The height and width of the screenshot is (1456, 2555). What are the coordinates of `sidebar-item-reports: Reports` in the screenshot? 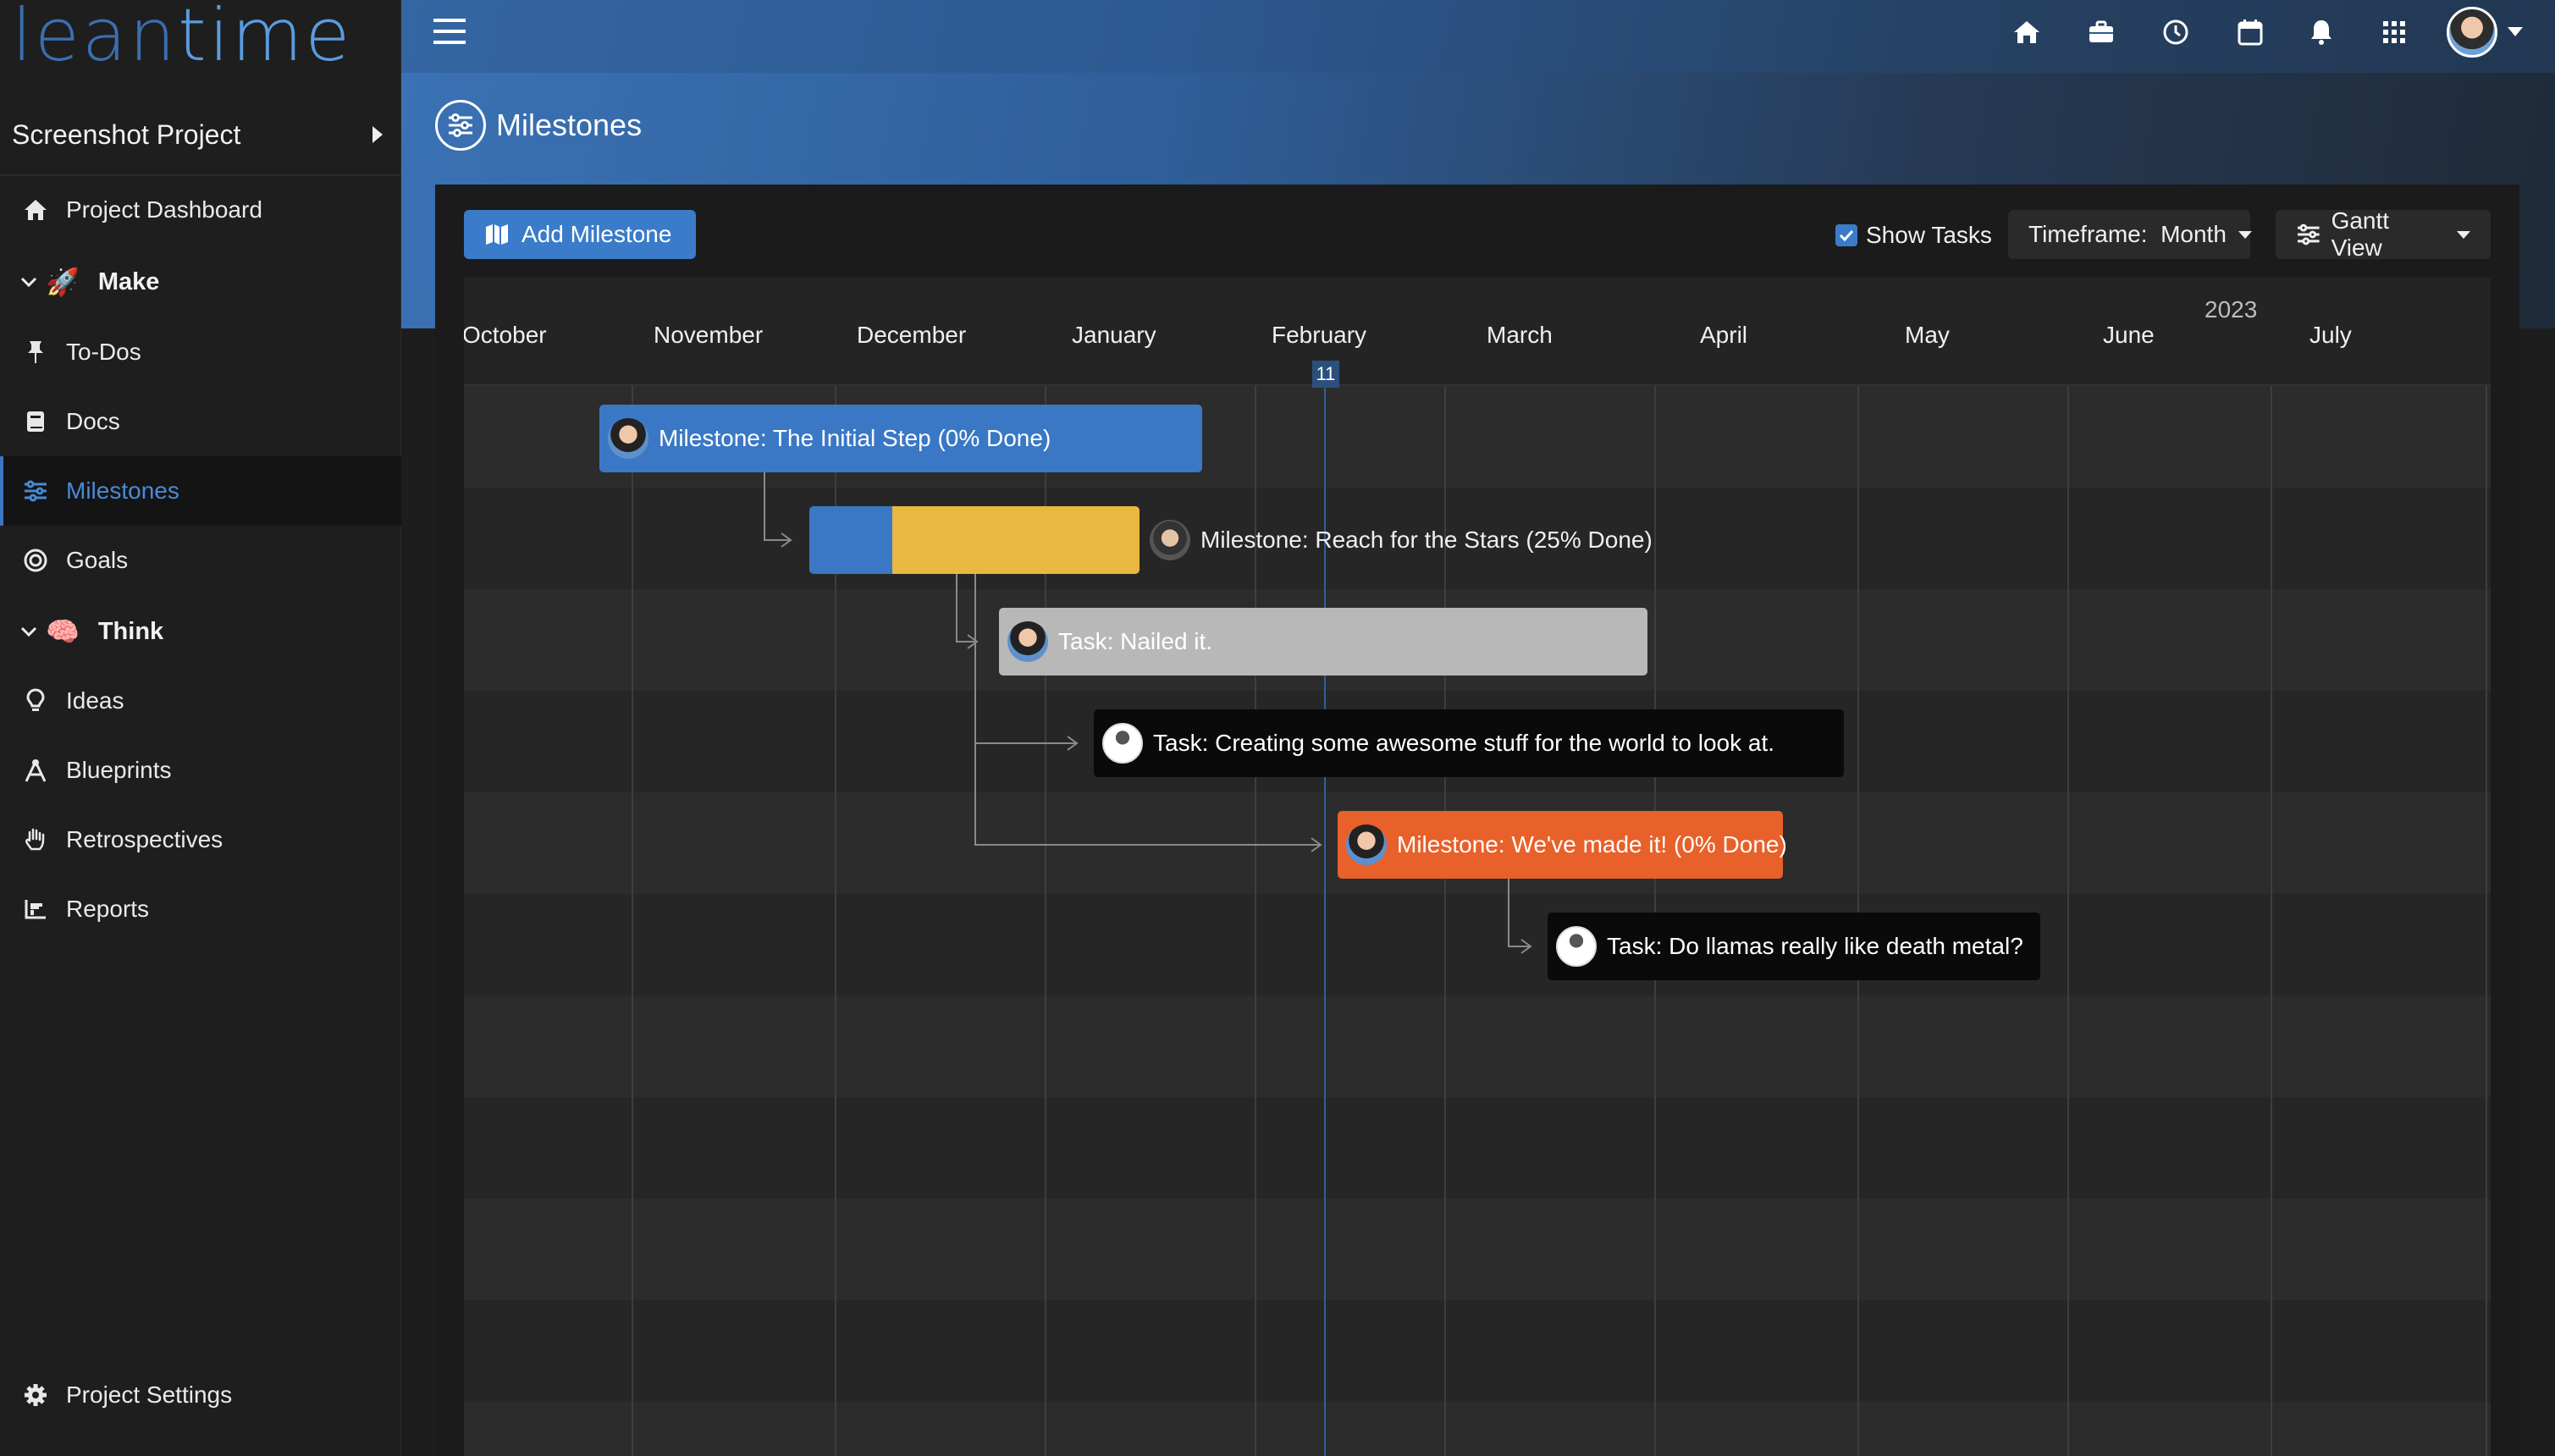 It's located at (200, 909).